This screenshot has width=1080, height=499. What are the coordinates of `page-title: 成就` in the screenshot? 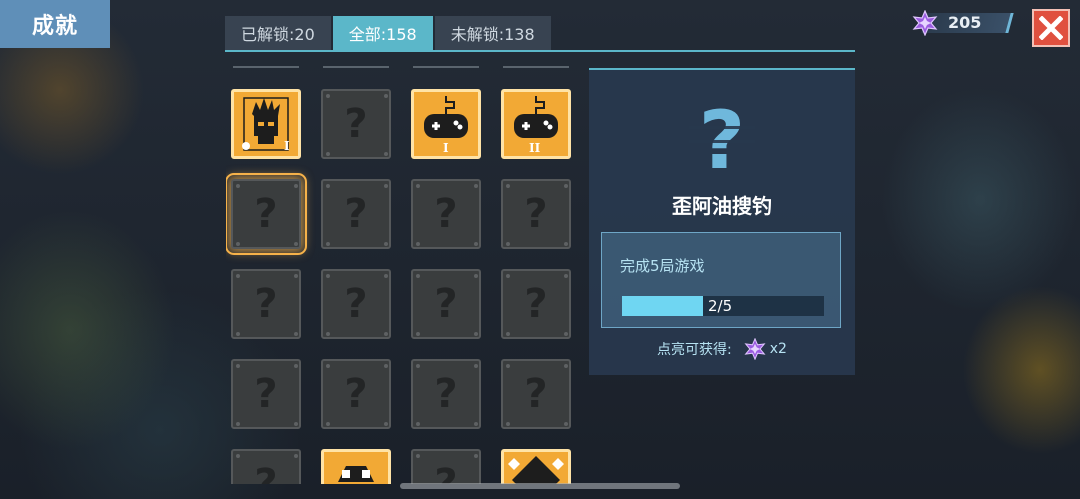 It's located at (55, 24).